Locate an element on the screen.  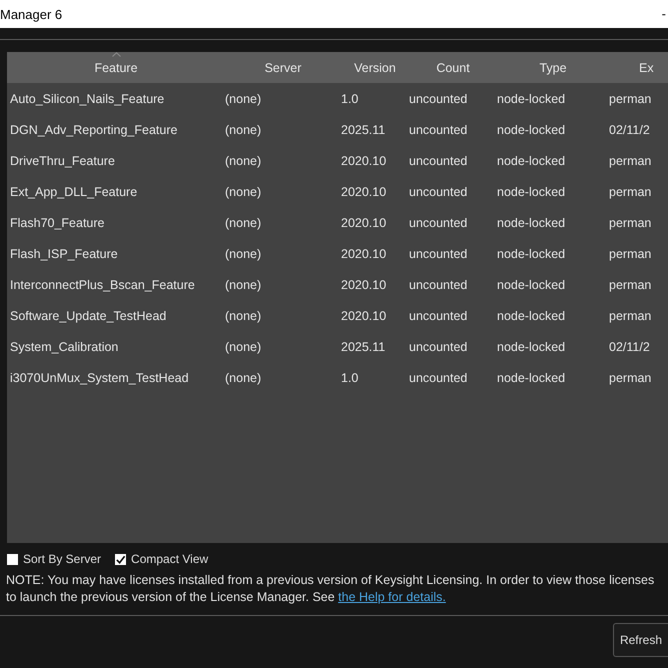
column-header: Type is located at coordinates (553, 67).